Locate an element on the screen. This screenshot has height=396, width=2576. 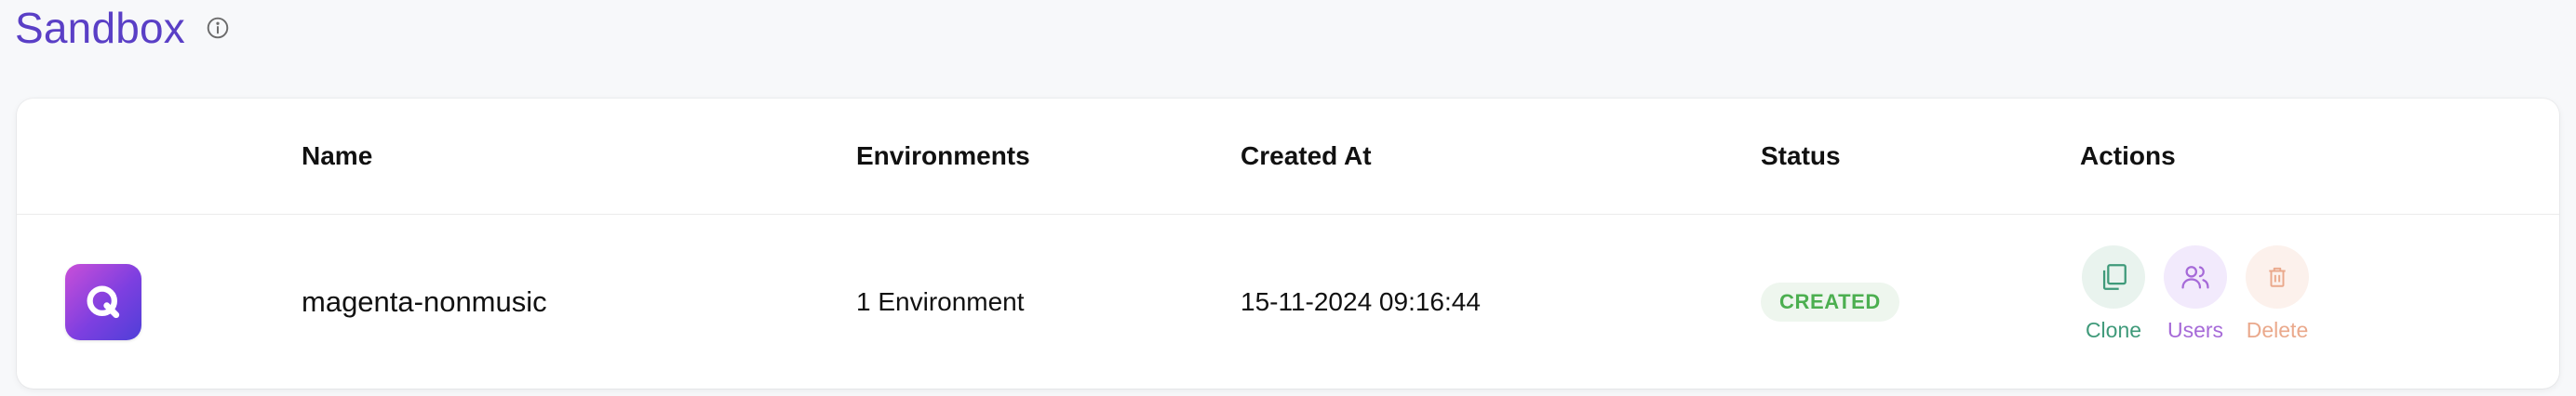
column-header-actions: Actions is located at coordinates (2128, 155).